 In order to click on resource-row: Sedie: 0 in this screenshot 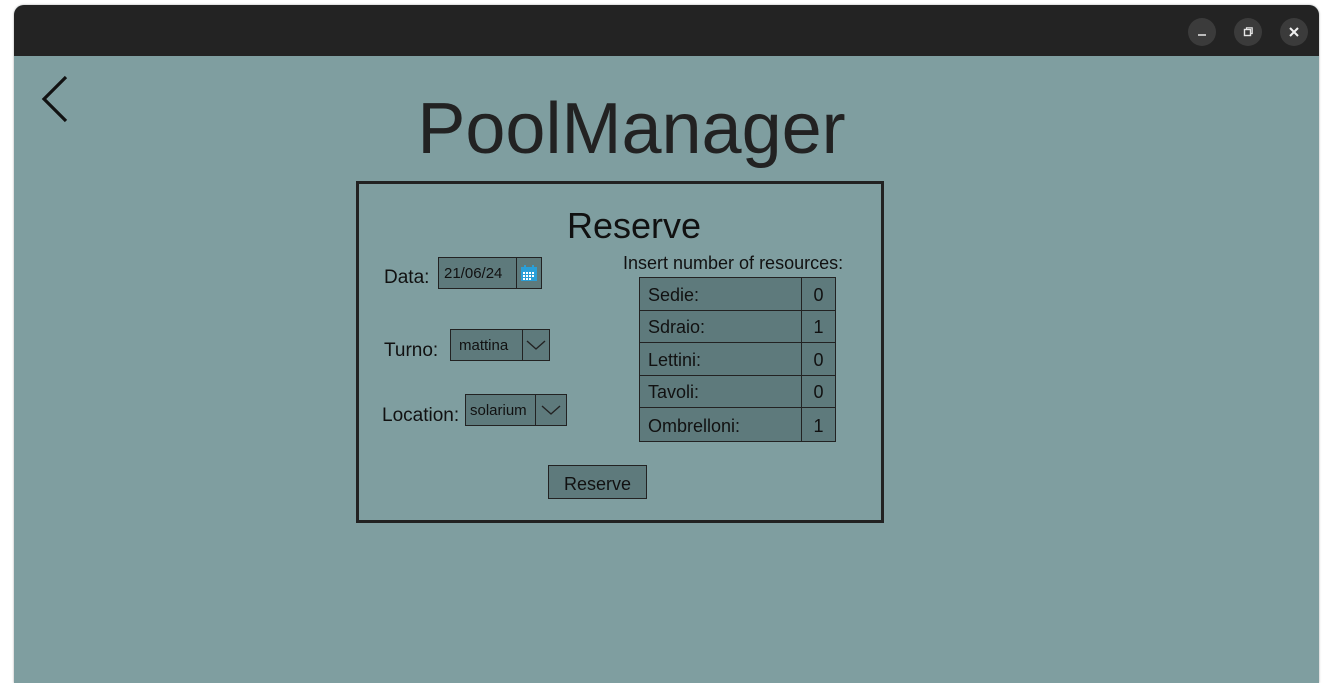, I will do `click(737, 294)`.